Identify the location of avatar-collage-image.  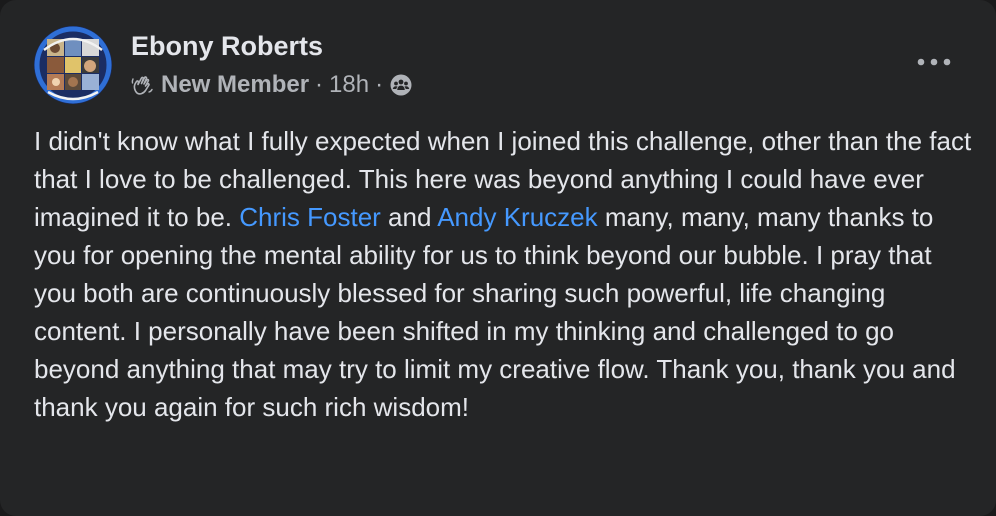
(73, 65).